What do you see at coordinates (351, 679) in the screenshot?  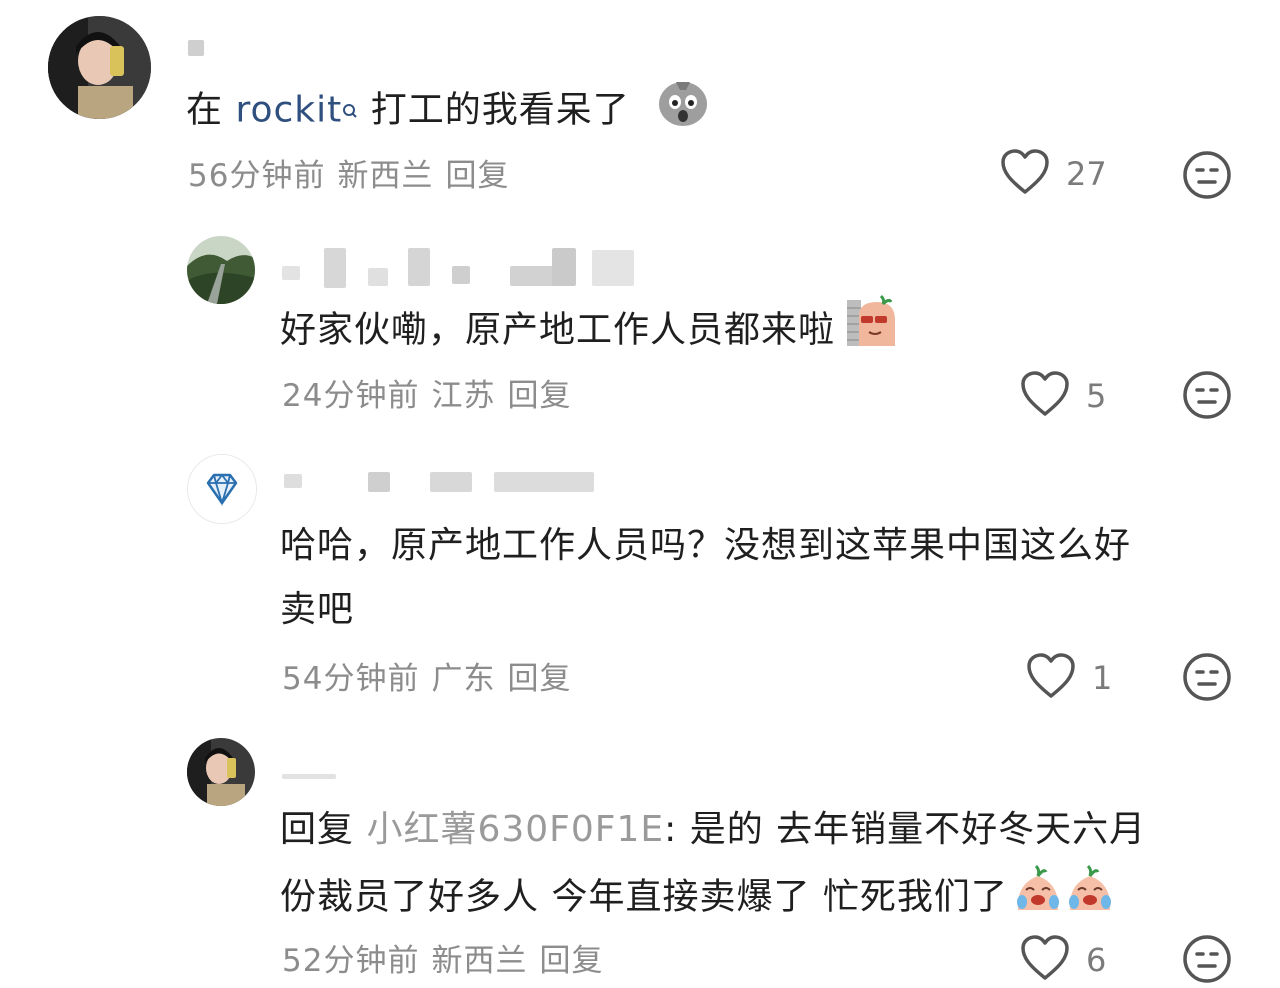 I see `timestamp: 54分钟前` at bounding box center [351, 679].